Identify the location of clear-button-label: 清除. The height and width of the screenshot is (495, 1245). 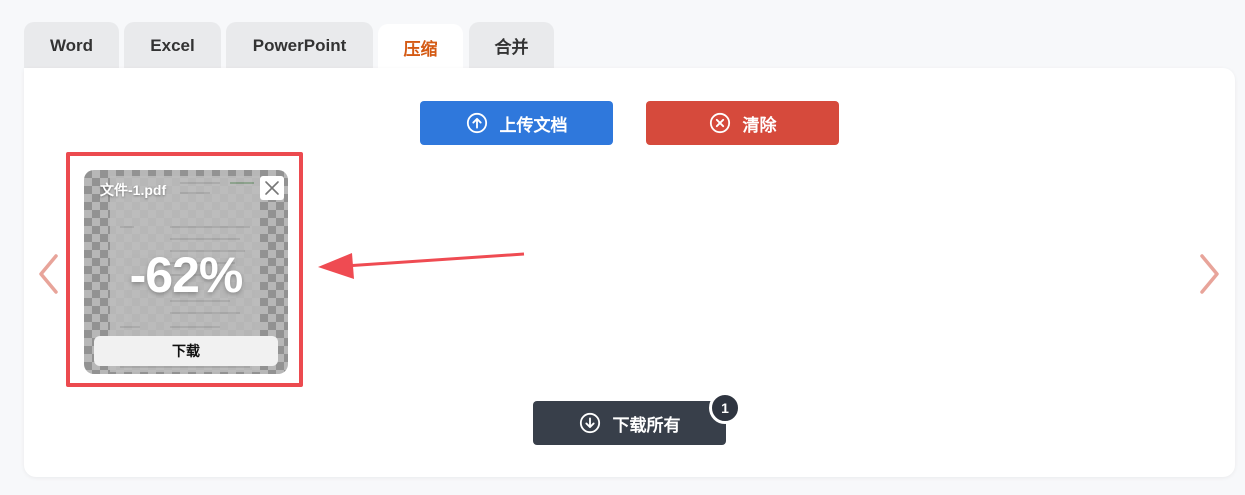
(759, 125).